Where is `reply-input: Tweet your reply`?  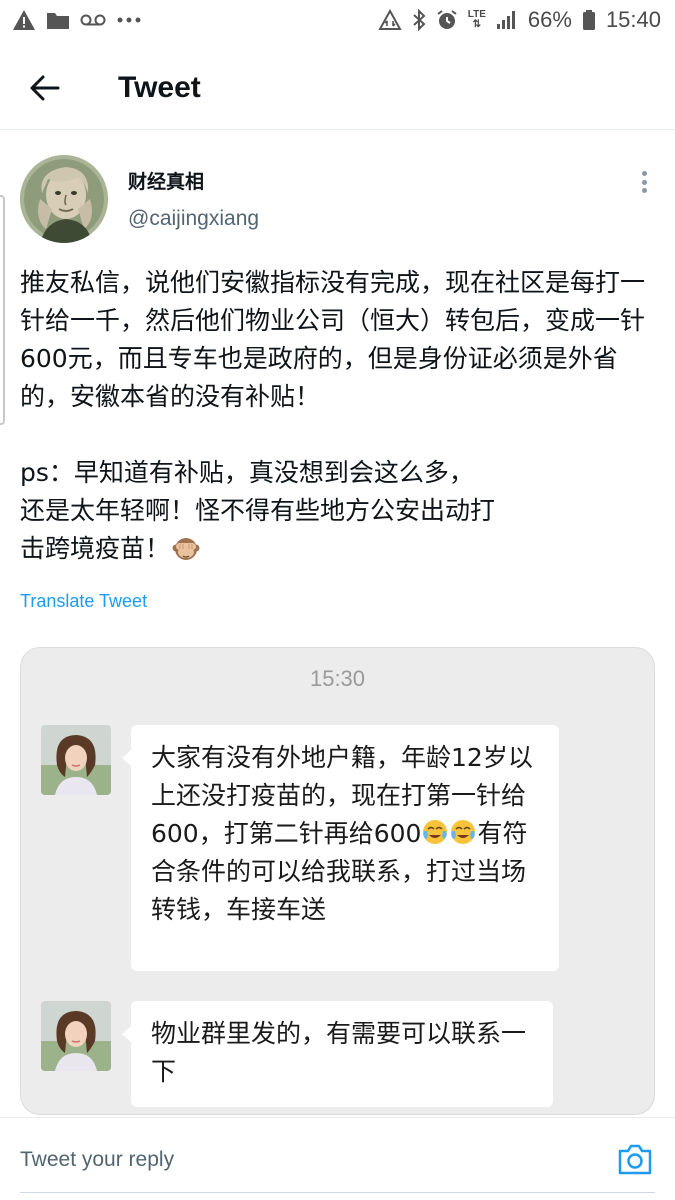 reply-input: Tweet your reply is located at coordinates (97, 1160).